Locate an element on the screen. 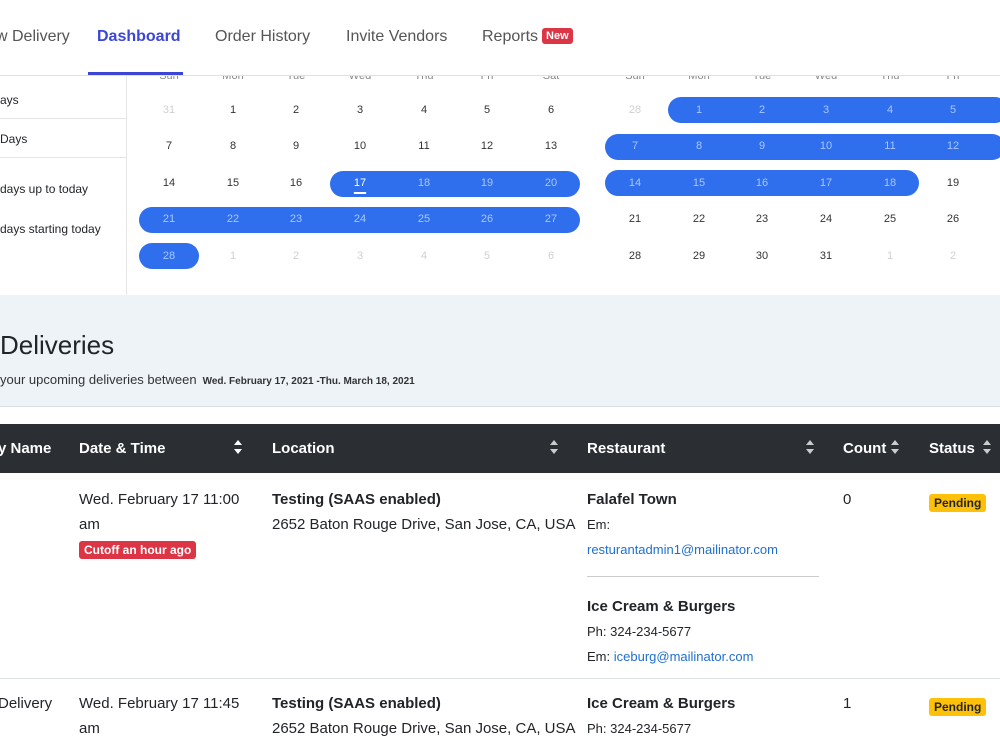 The width and height of the screenshot is (1000, 750). new-badge: New is located at coordinates (557, 36).